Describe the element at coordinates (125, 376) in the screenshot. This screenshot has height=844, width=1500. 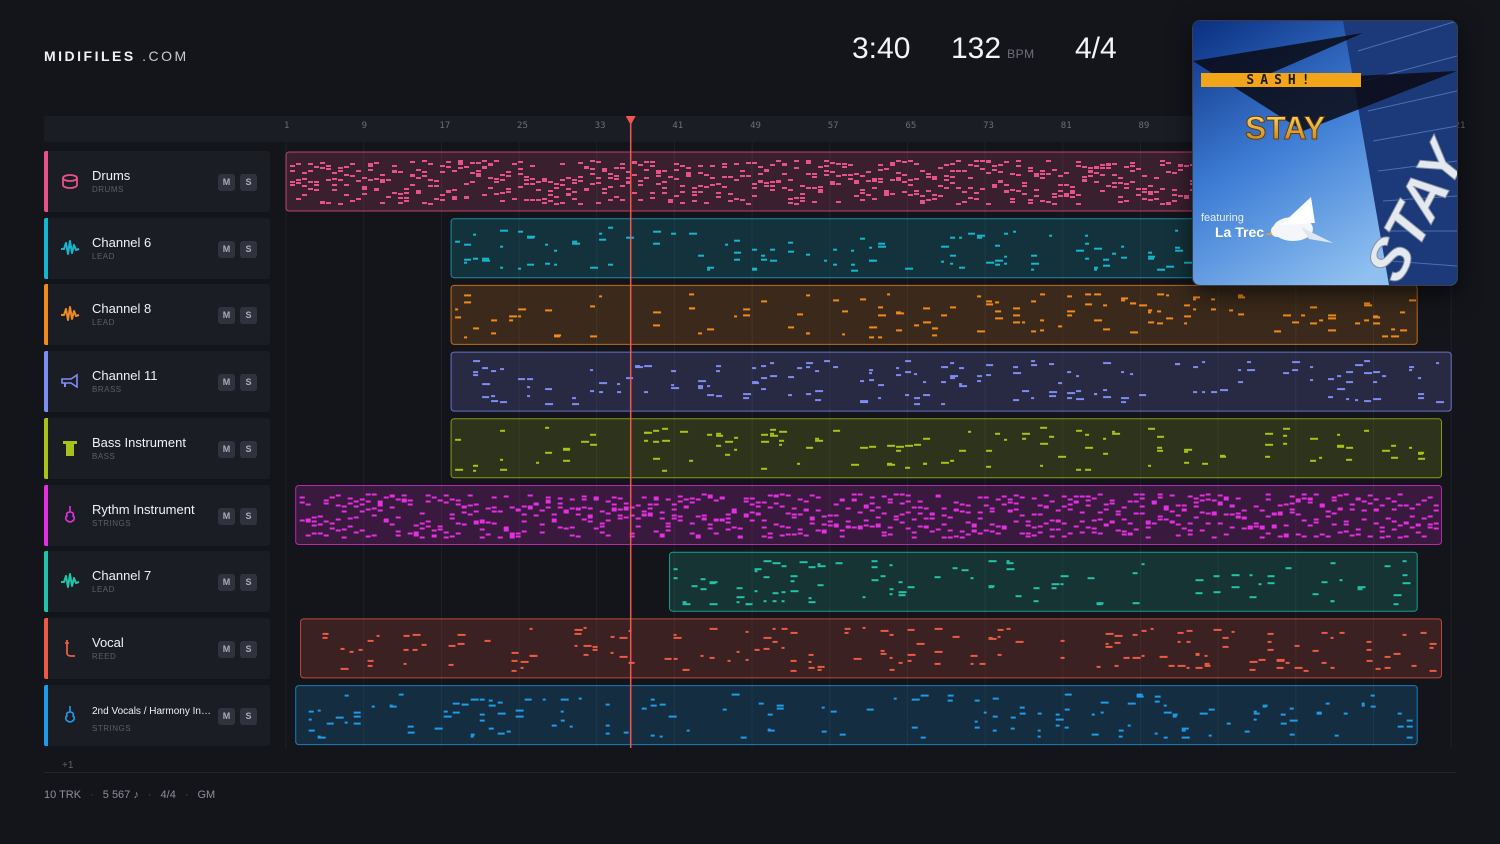
I see `track-name: Channel 11` at that location.